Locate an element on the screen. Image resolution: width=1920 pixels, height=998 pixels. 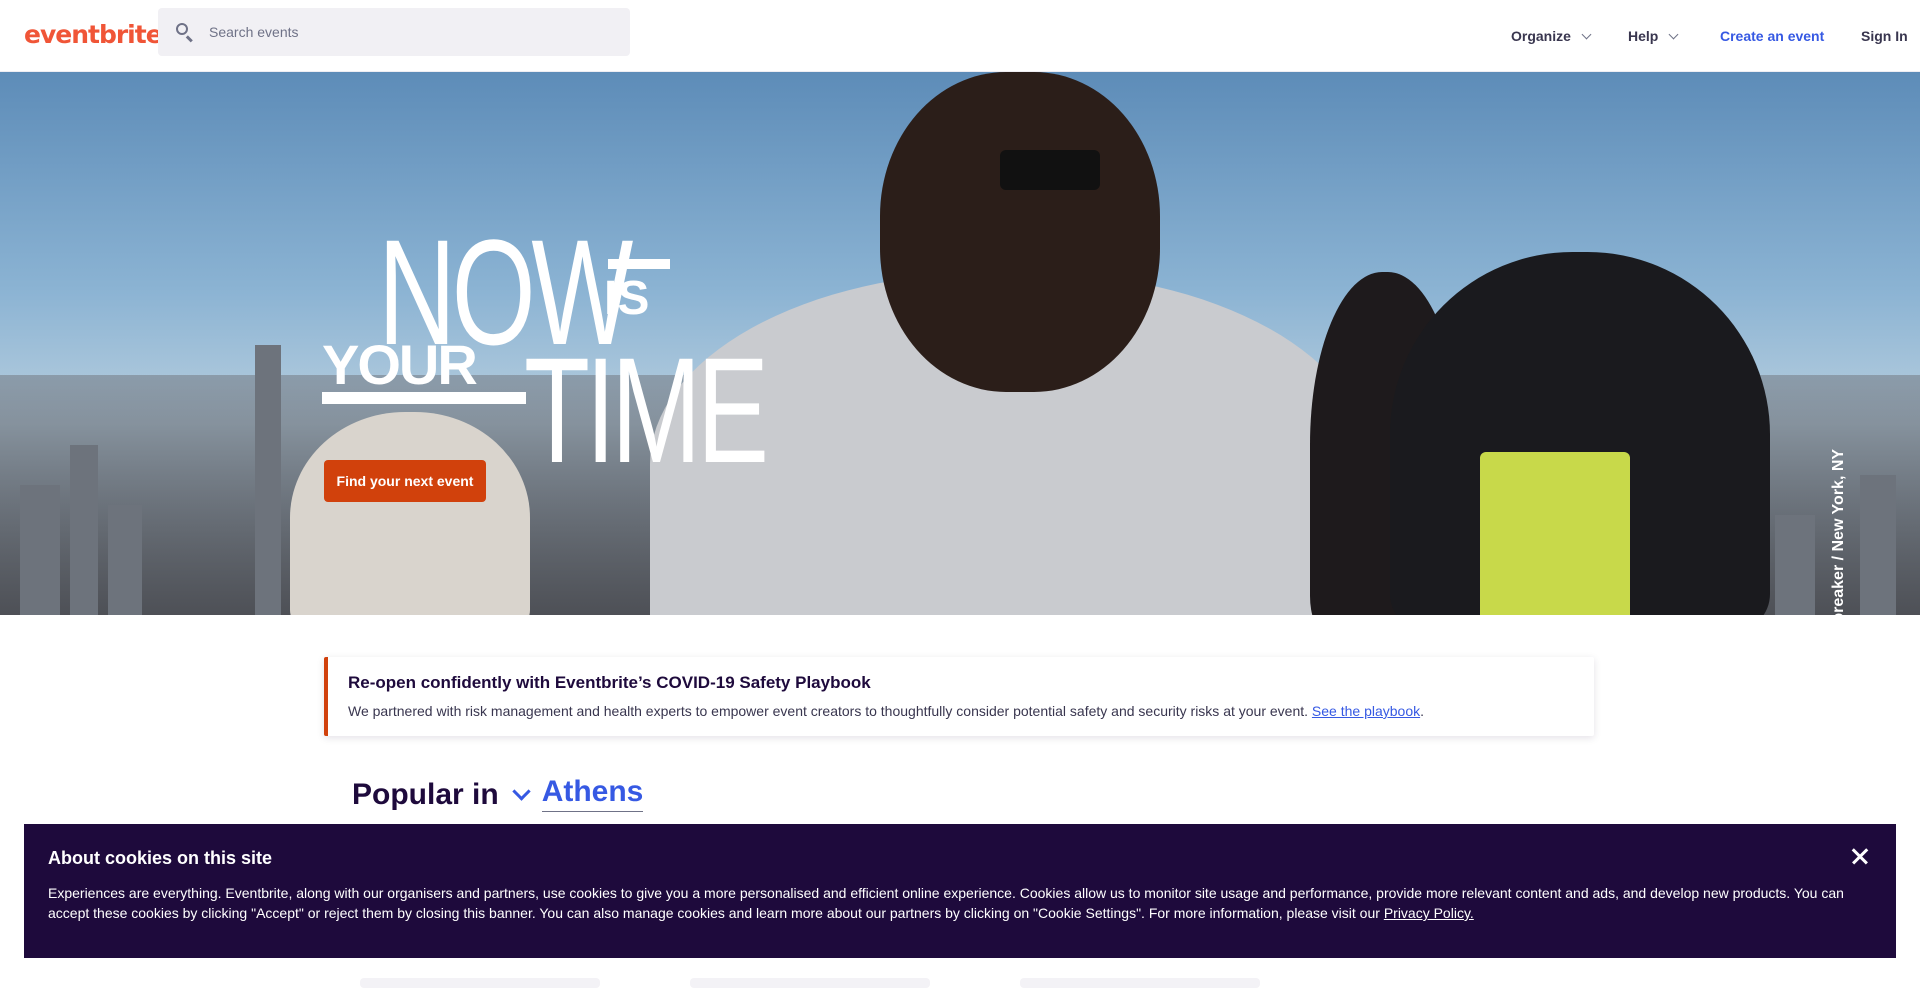
location-selector: Athens is located at coordinates (592, 793).